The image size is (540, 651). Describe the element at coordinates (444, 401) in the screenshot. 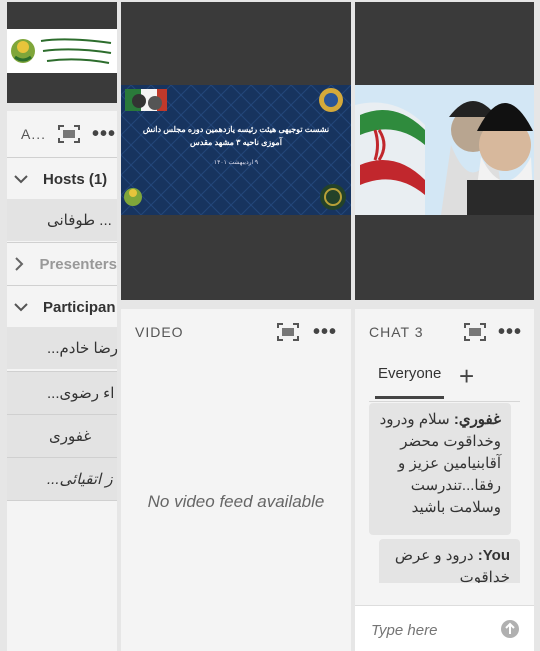

I see `tab-divider` at that location.